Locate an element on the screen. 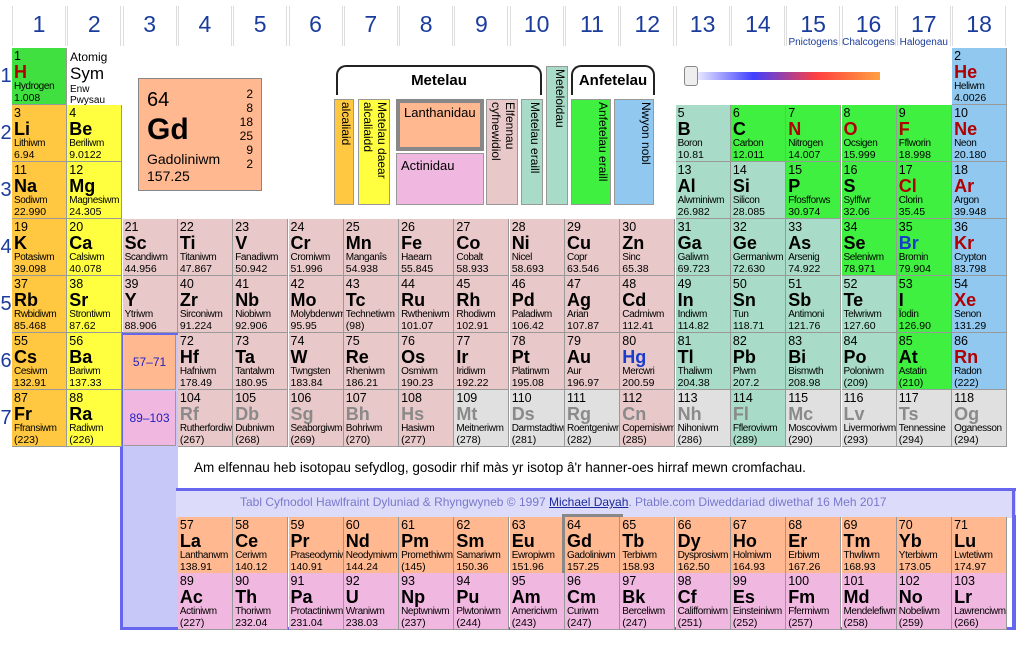 Image resolution: width=1030 pixels, height=648 pixels. element-tm: 69 Tm Thwliwm 168.93 is located at coordinates (869, 545).